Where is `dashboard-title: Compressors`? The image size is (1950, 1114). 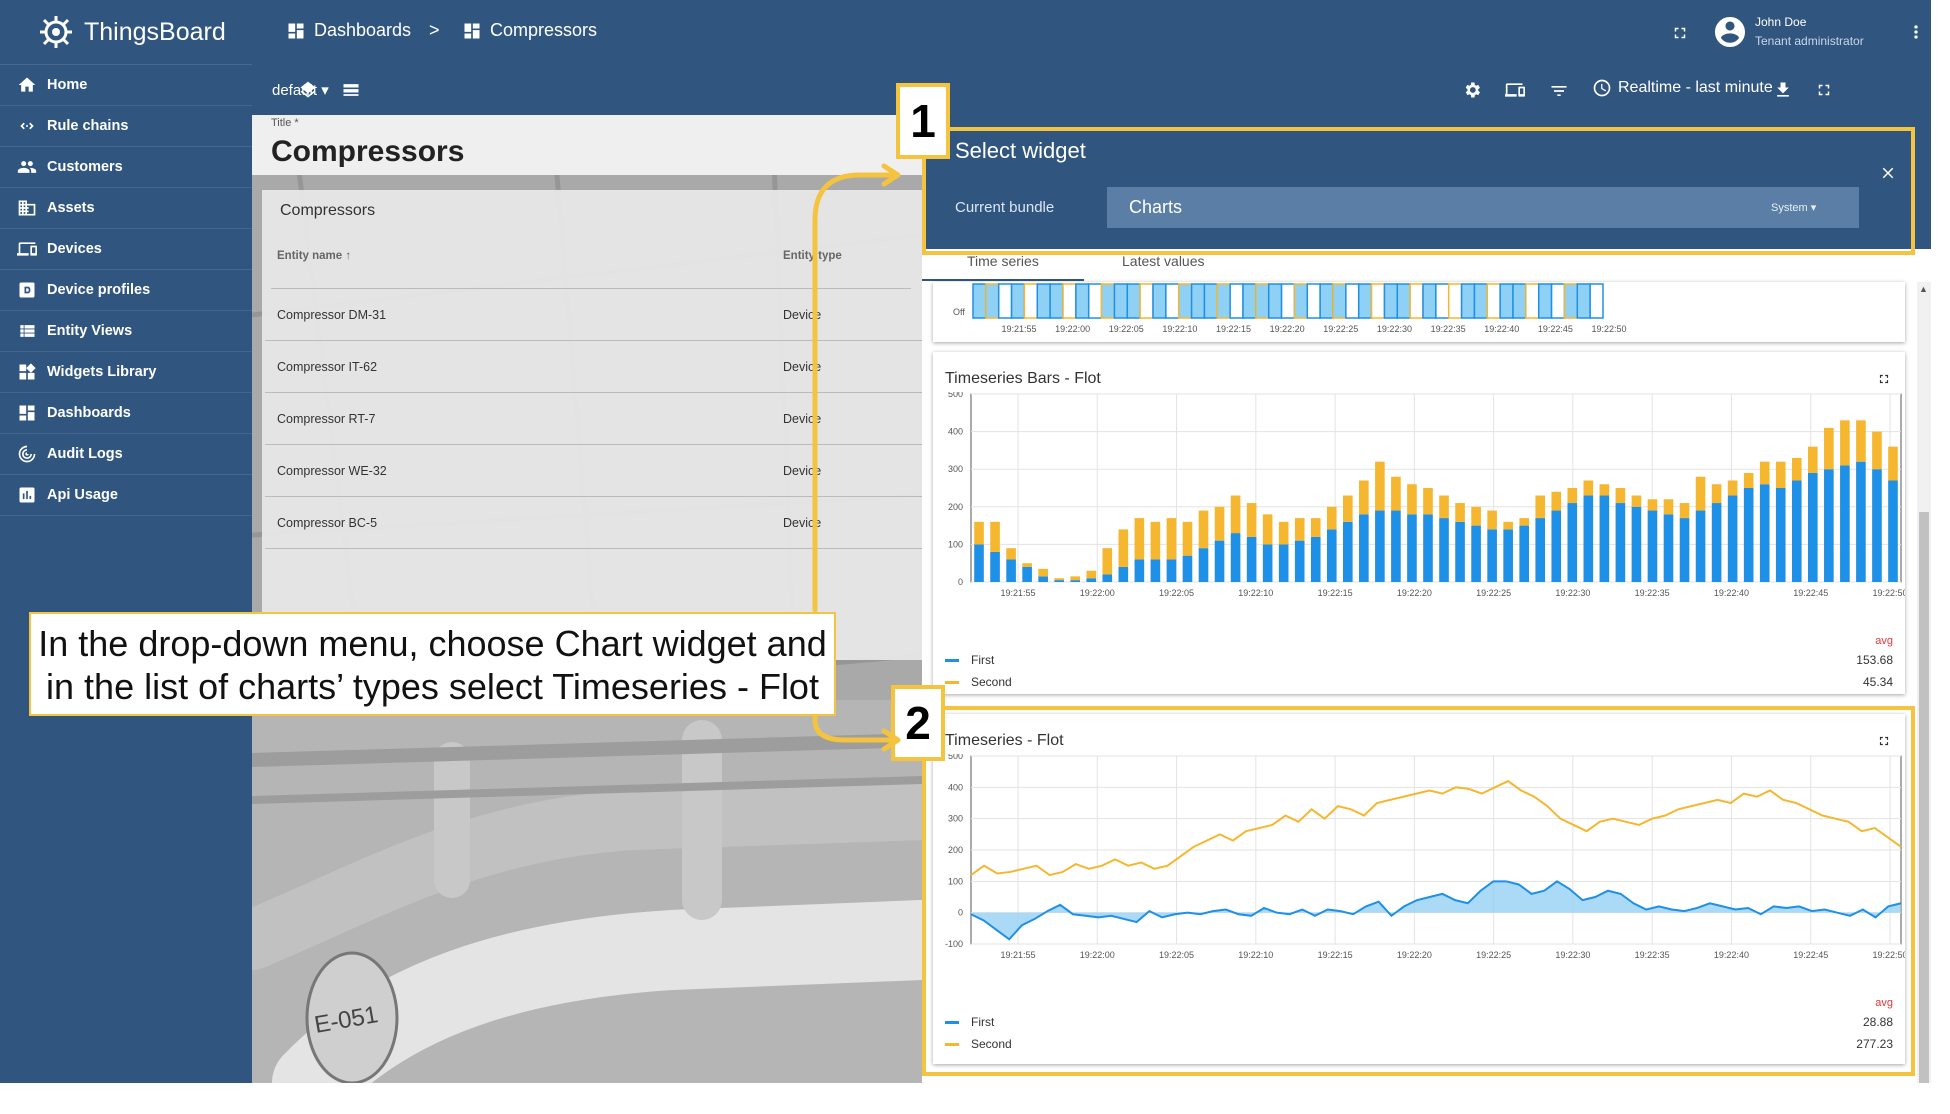 dashboard-title: Compressors is located at coordinates (367, 152).